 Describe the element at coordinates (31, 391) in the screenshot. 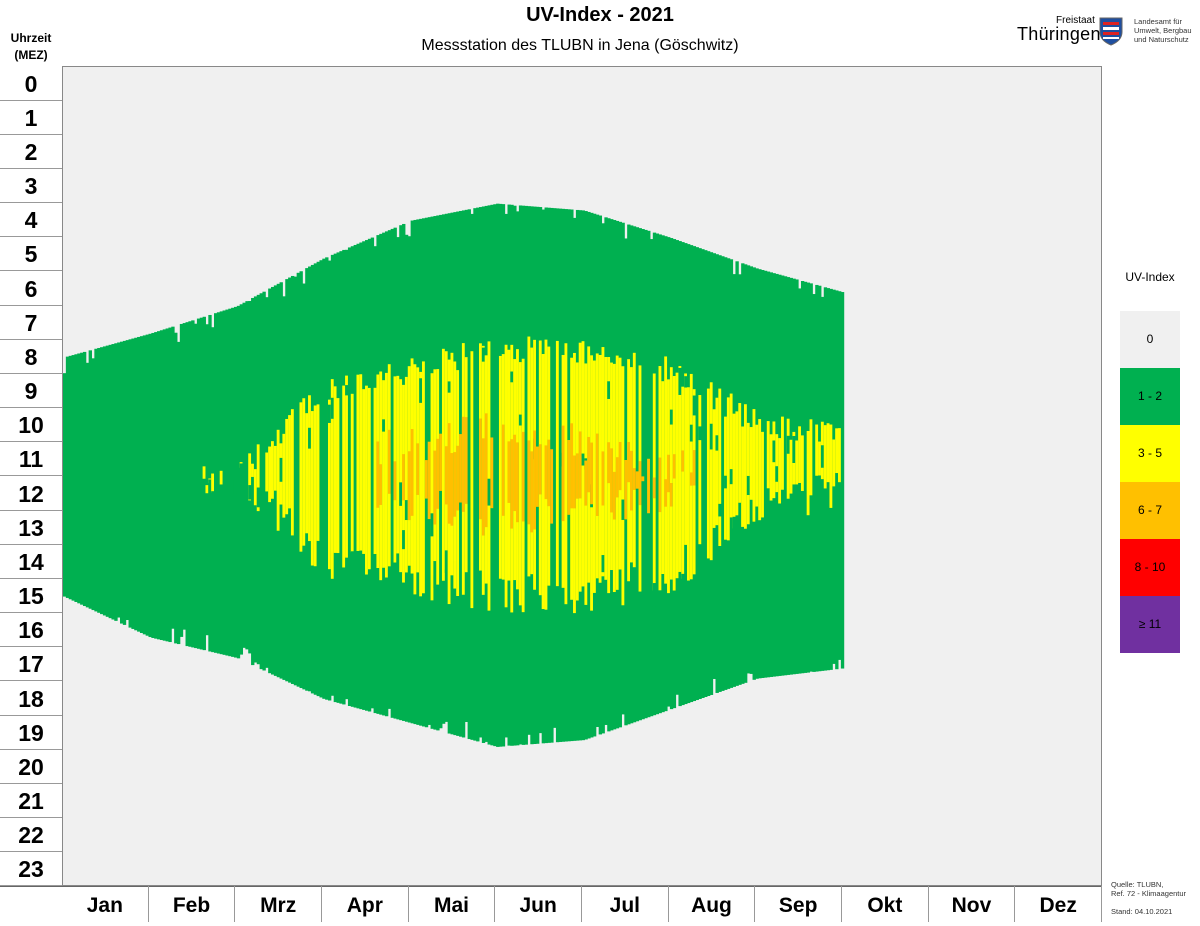

I see `y-tick-label: 9` at that location.